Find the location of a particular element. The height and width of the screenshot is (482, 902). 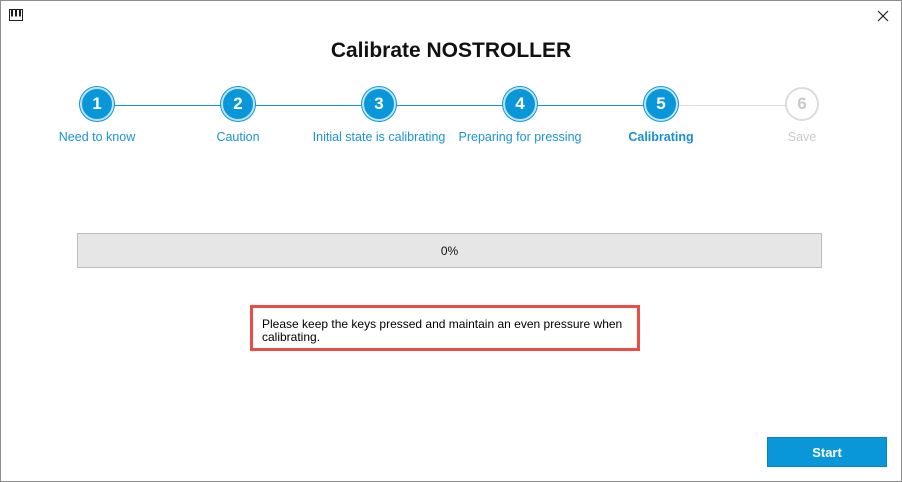

step-6: 6 Save is located at coordinates (802, 115).